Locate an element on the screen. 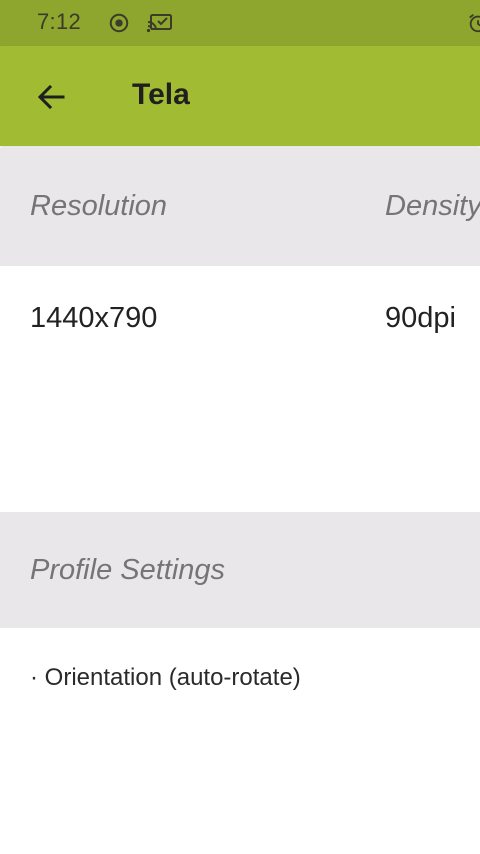 The height and width of the screenshot is (854, 480). app-bar: Tela is located at coordinates (240, 96).